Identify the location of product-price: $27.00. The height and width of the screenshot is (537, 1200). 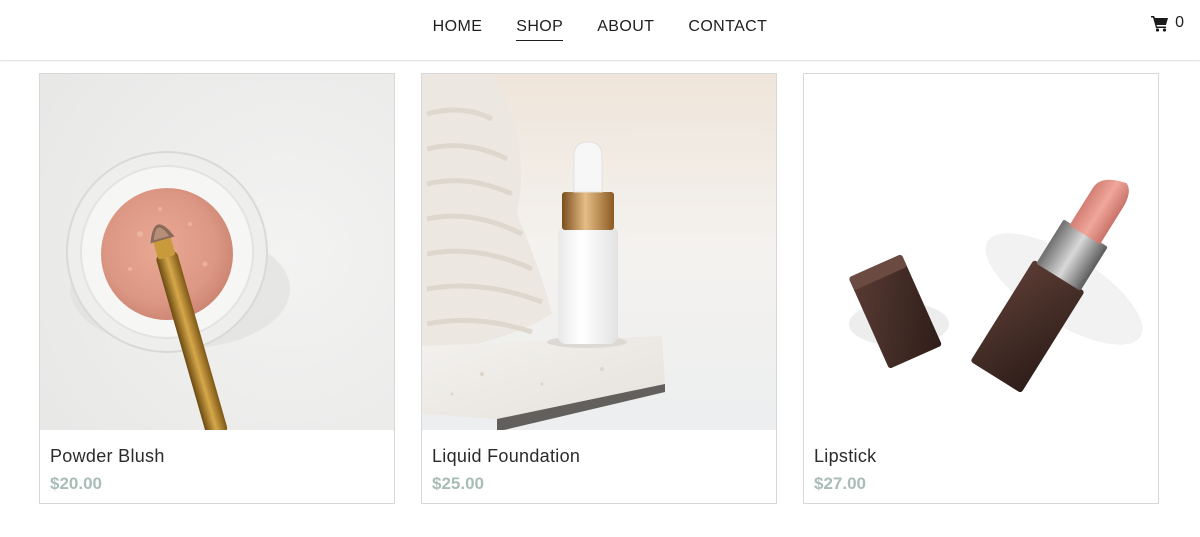
(840, 483).